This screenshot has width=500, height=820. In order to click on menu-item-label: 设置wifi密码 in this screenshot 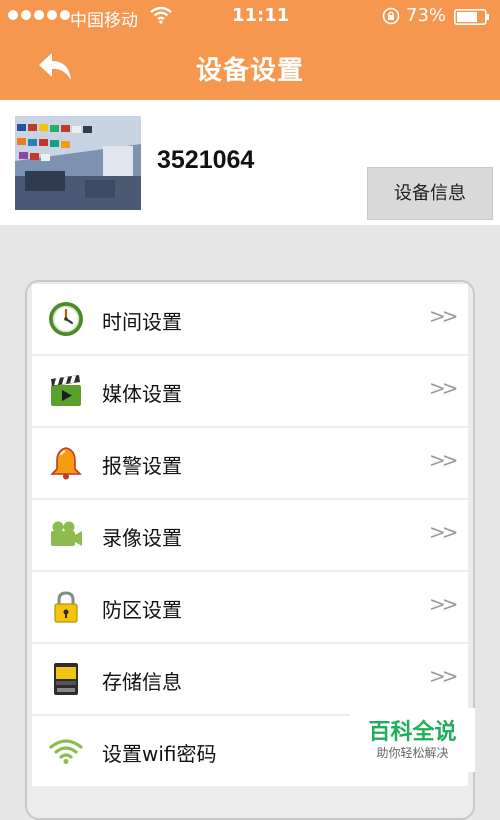, I will do `click(159, 754)`.